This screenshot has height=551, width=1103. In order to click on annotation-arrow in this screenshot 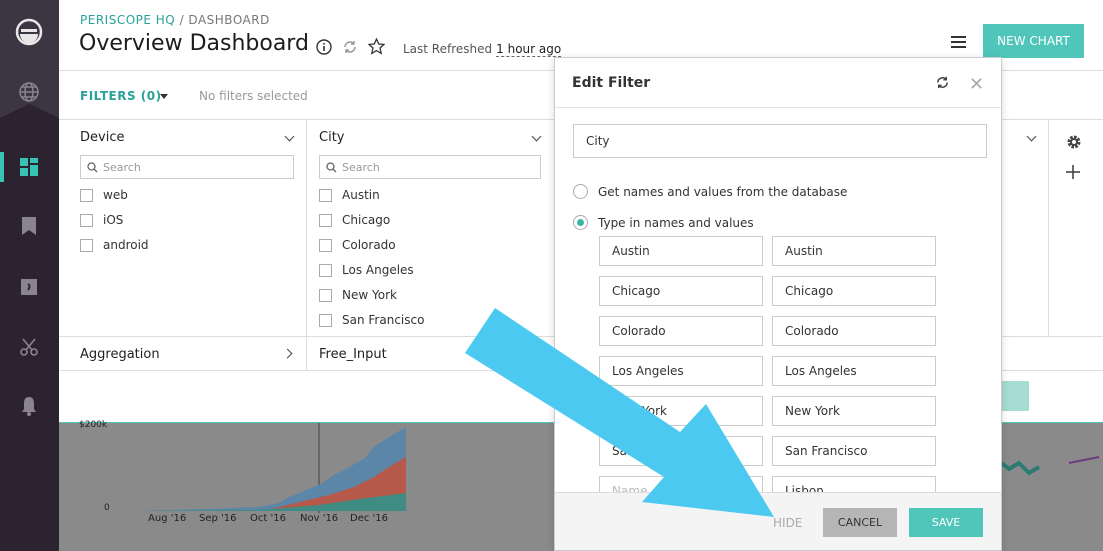, I will do `click(619, 412)`.